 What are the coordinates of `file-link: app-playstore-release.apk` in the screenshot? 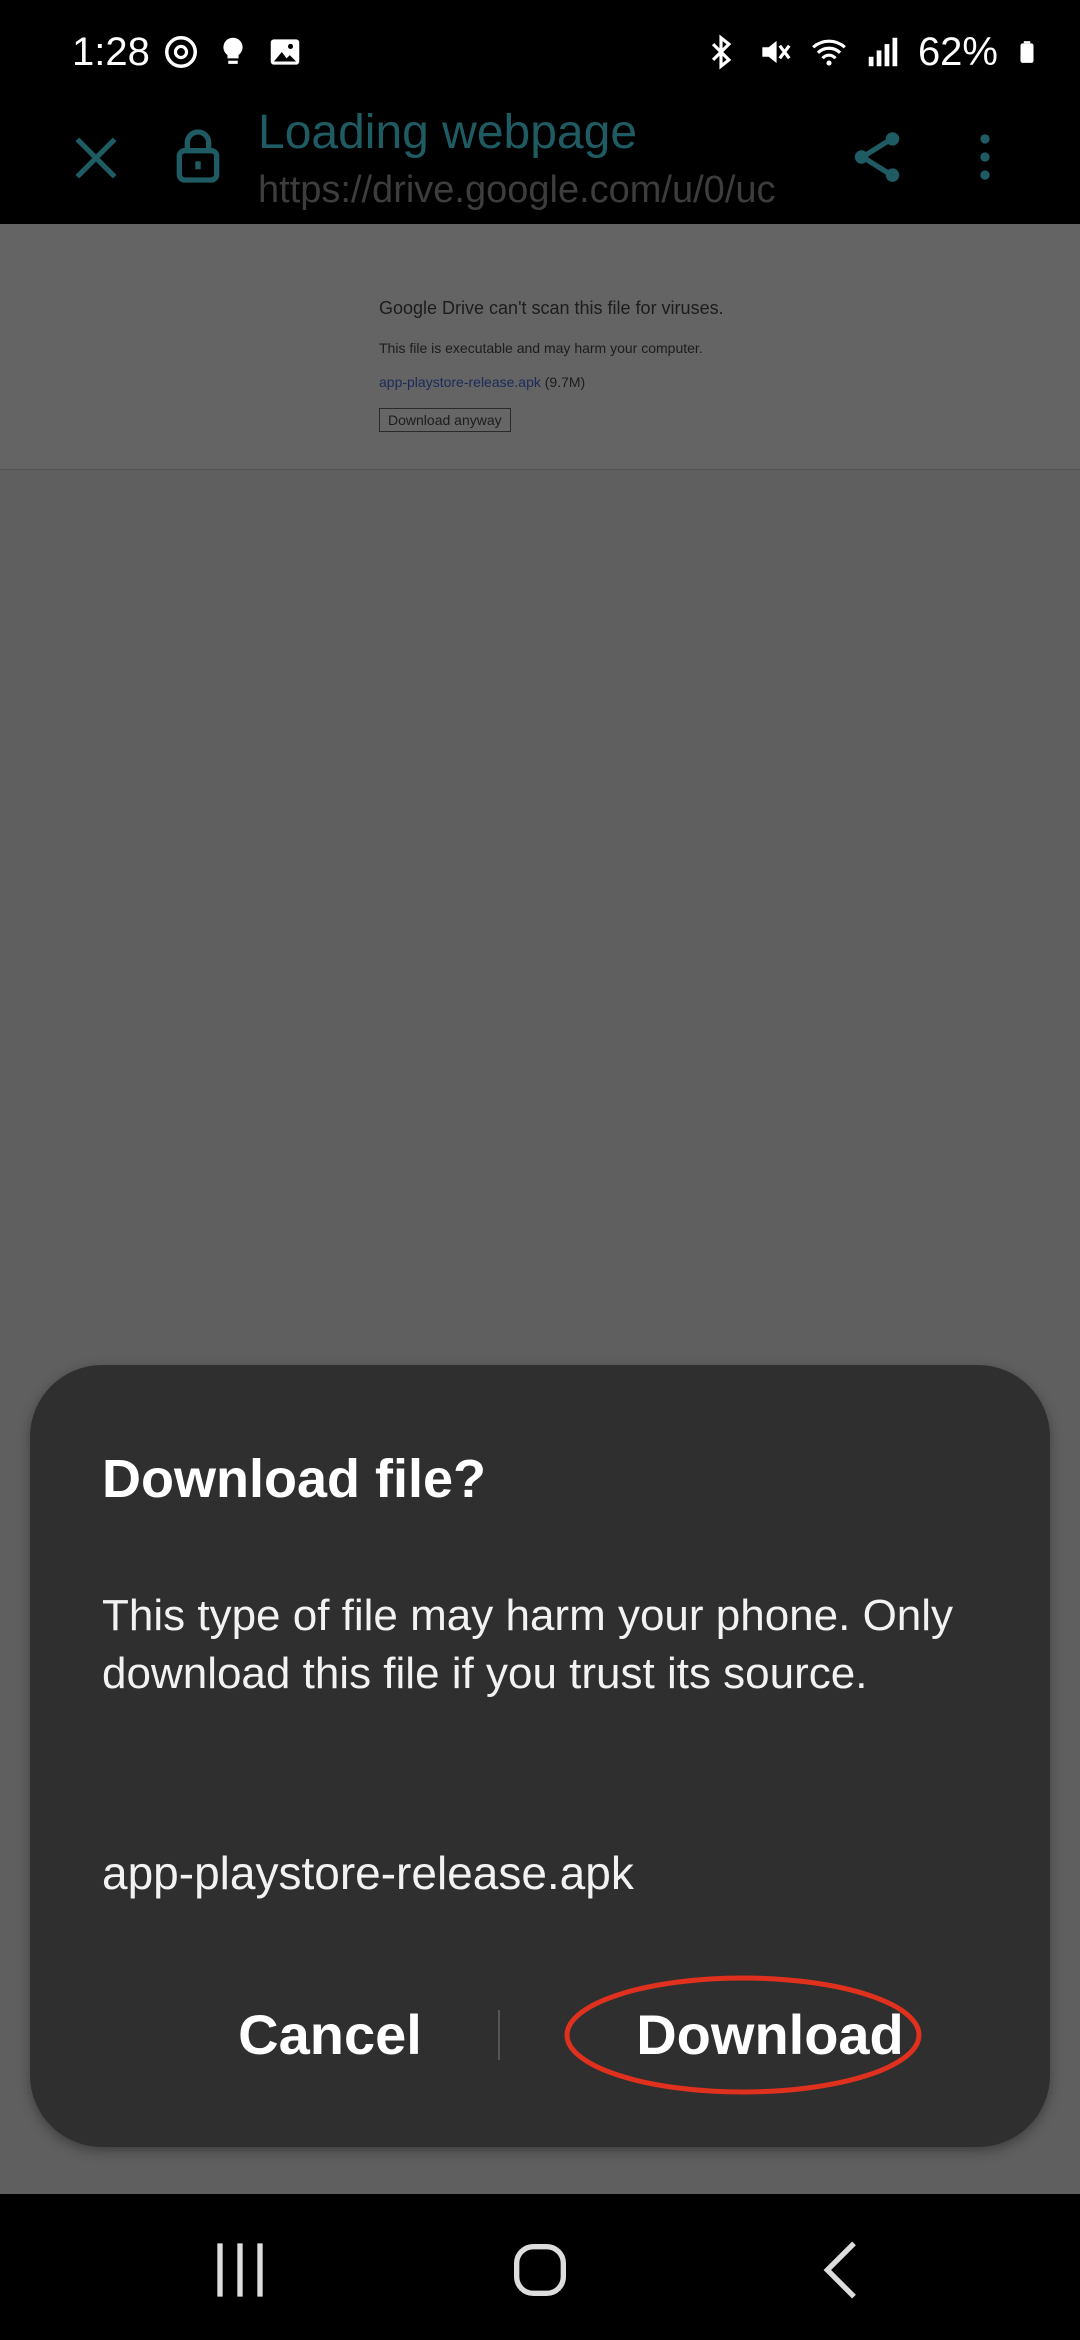 It's located at (460, 382).